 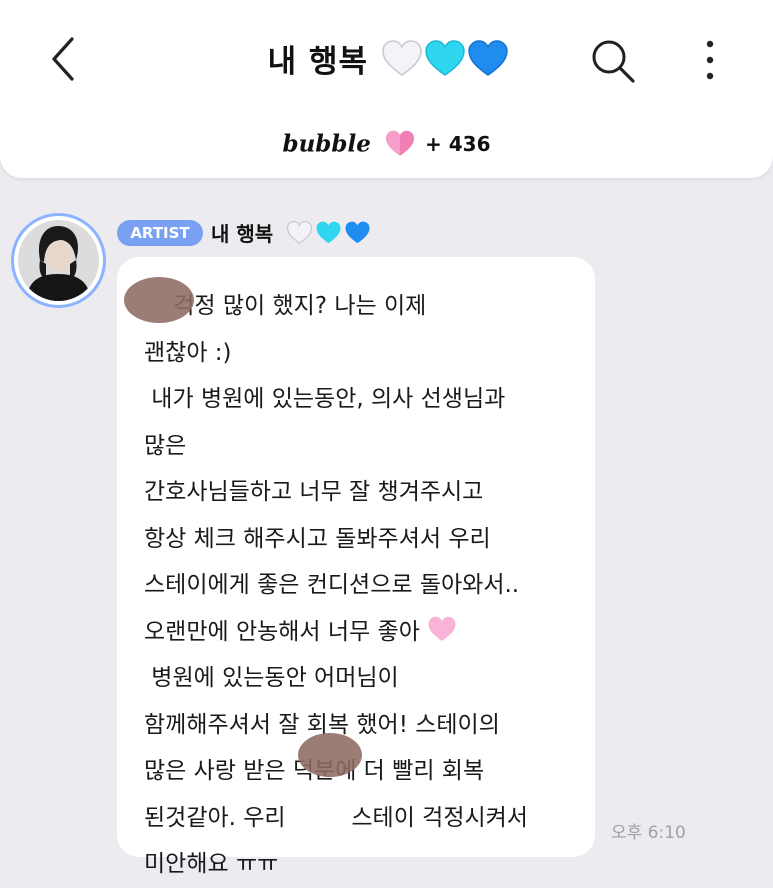 I want to click on message-line: 함께해주셔서 잘 회복 했어! 스테이의, so click(x=322, y=724).